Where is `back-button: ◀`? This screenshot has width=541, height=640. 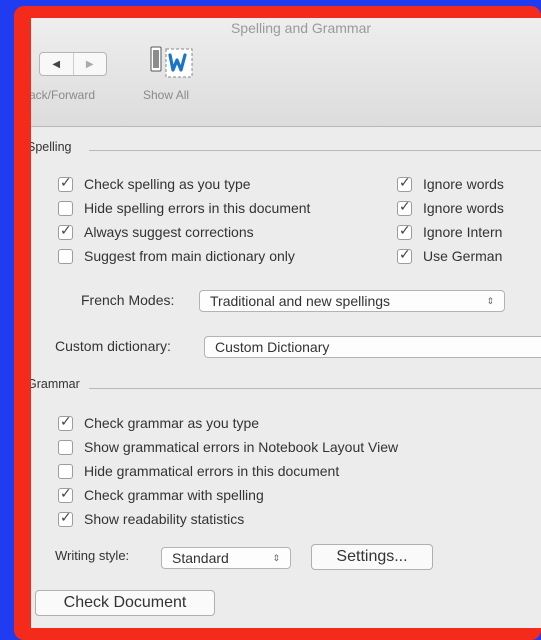
back-button: ◀ is located at coordinates (56, 64).